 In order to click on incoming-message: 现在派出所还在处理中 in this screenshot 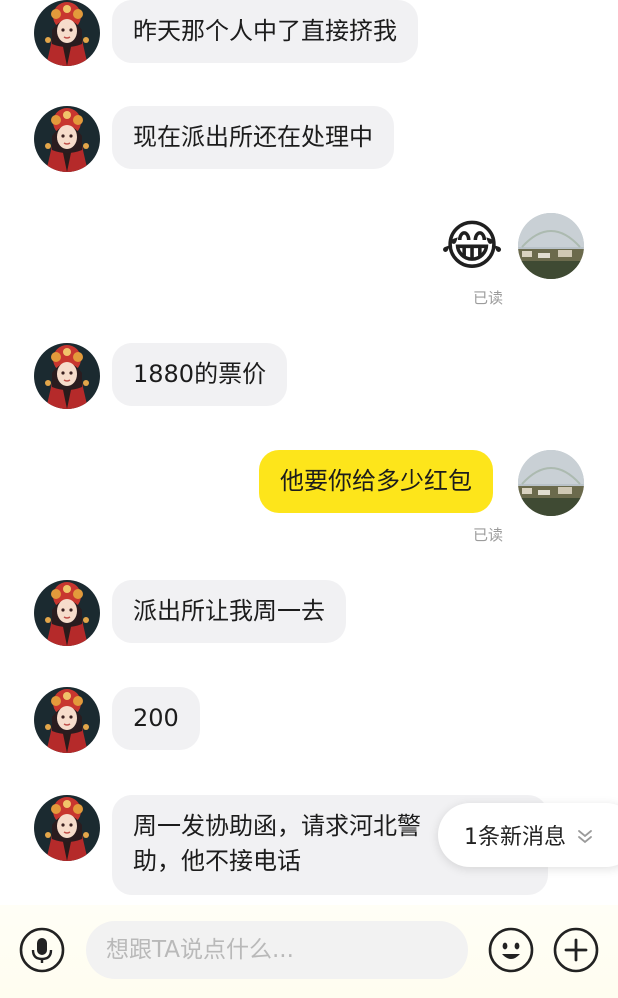, I will do `click(253, 137)`.